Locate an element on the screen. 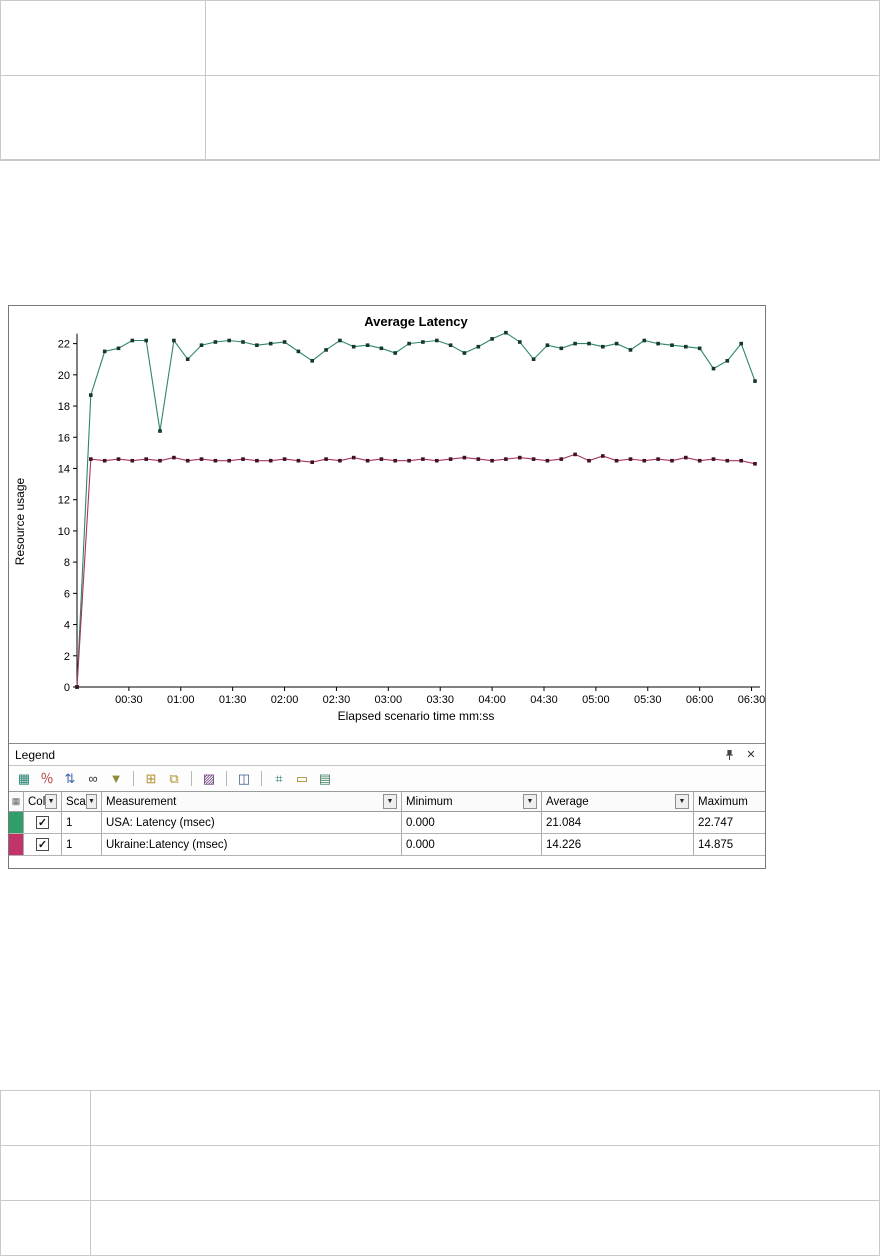  svg-text: 0 is located at coordinates (67, 688).